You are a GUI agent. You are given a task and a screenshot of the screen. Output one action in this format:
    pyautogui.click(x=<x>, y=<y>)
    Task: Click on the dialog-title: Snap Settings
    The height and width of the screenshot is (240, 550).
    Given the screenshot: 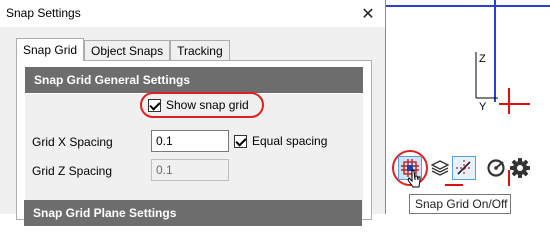 What is the action you would take?
    pyautogui.click(x=43, y=13)
    